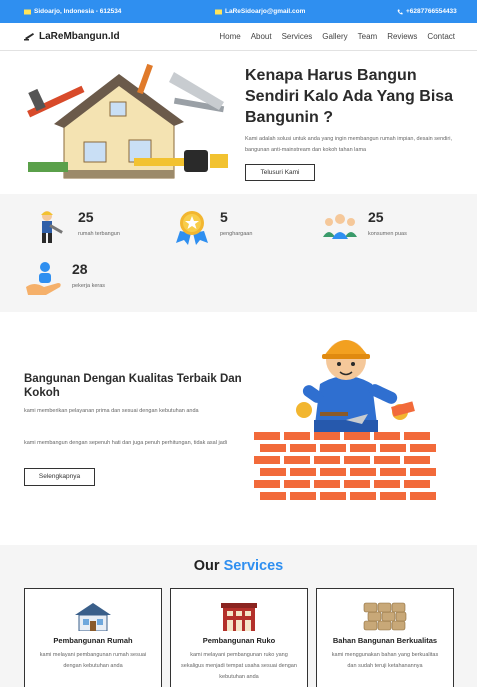 This screenshot has height=687, width=477. What do you see at coordinates (368, 36) in the screenshot?
I see `nav-link-team: Team` at bounding box center [368, 36].